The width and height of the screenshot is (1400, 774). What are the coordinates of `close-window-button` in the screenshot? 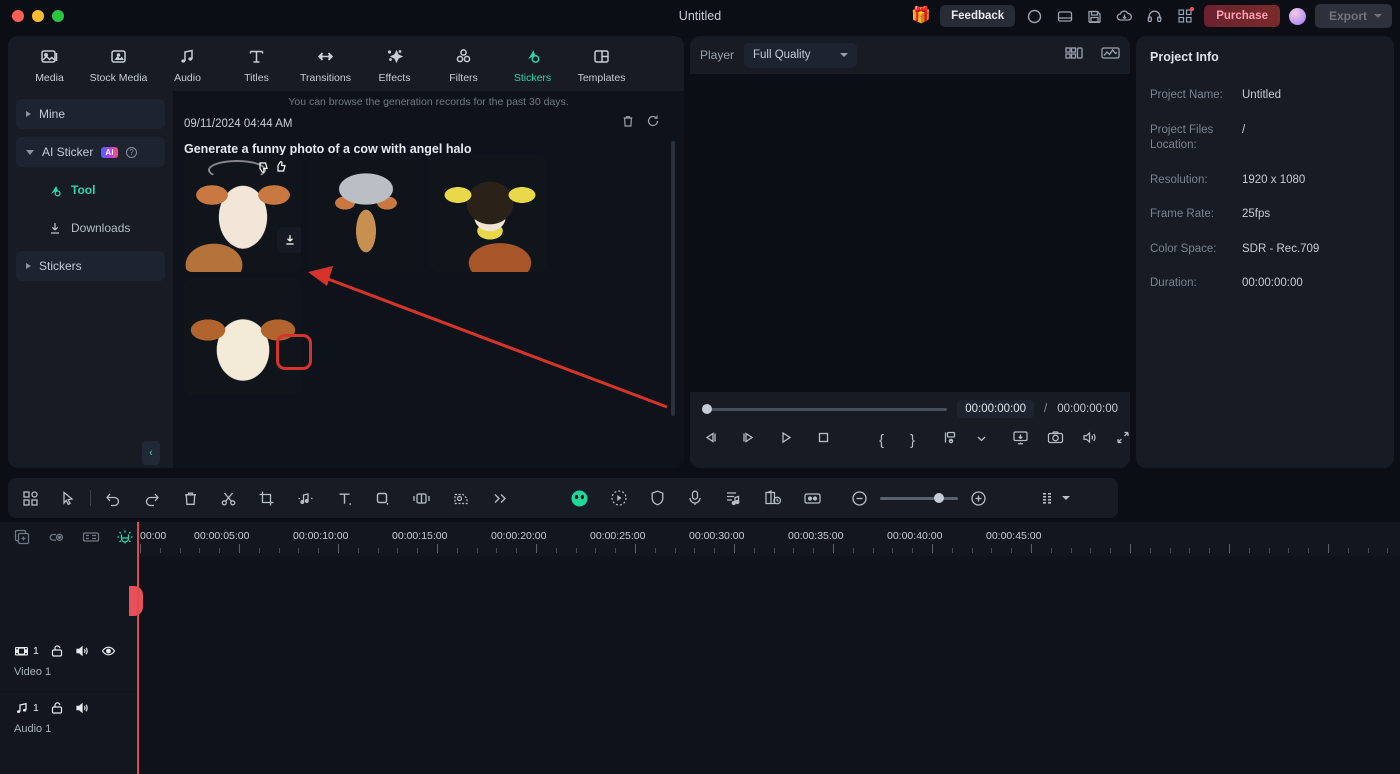 It's located at (18, 16).